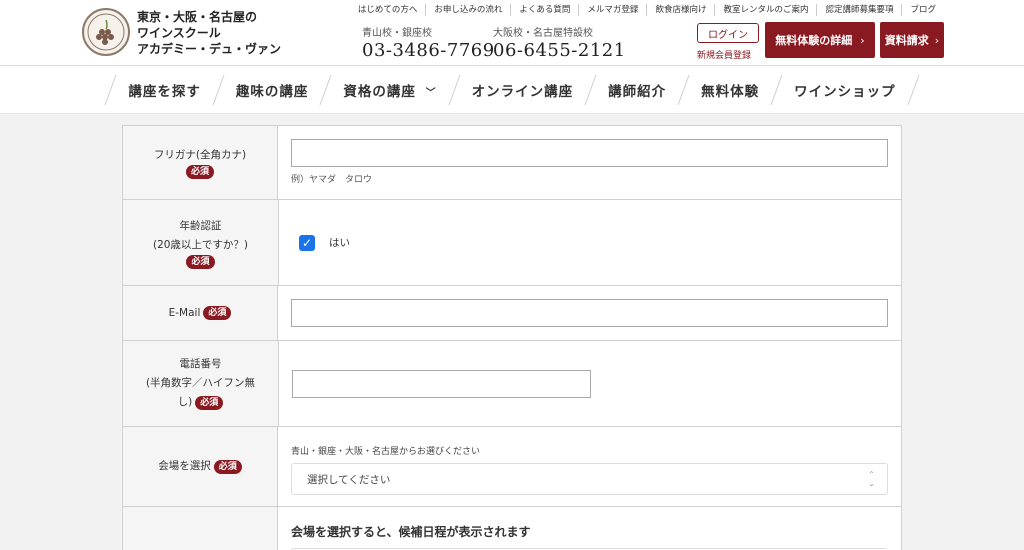 The height and width of the screenshot is (550, 1024). I want to click on field-label: 電話番号 (半角数字／ハイフン無 し) 必須, so click(201, 383).